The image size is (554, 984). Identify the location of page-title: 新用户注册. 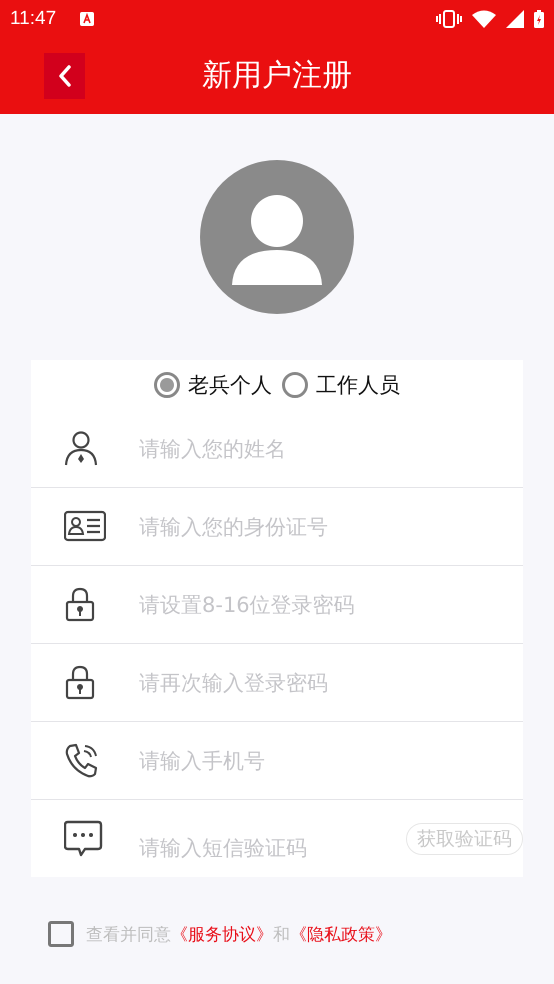
(277, 76).